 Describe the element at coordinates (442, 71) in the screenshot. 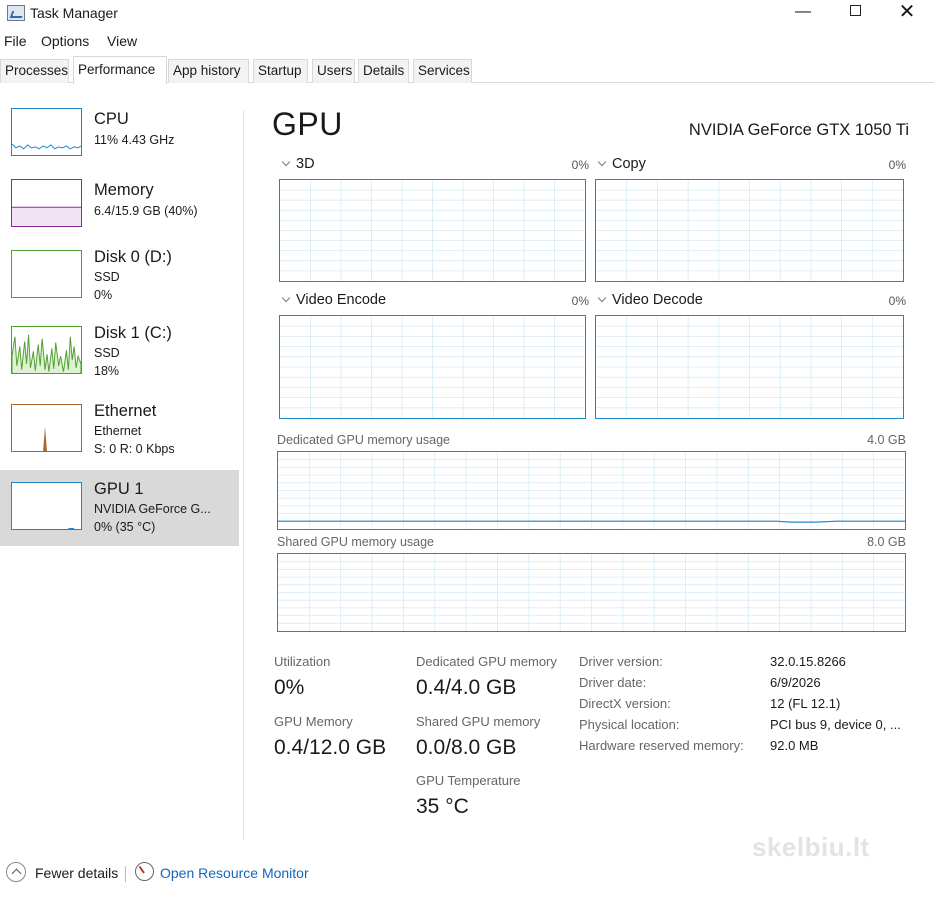

I see `tab-services: Services` at that location.